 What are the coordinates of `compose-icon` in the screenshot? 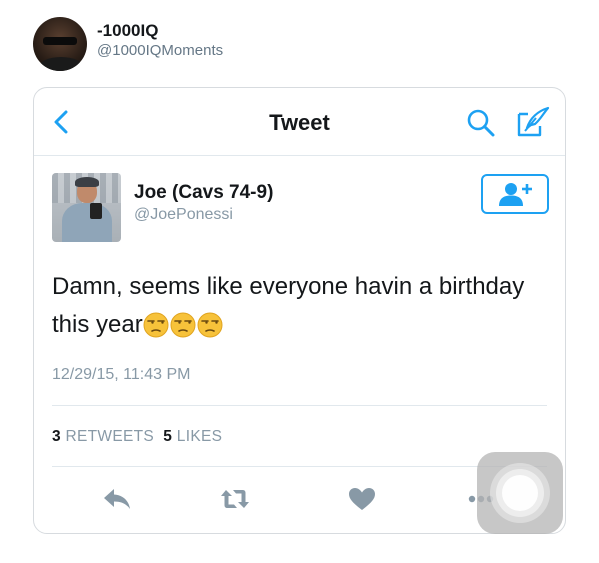 It's located at (533, 122).